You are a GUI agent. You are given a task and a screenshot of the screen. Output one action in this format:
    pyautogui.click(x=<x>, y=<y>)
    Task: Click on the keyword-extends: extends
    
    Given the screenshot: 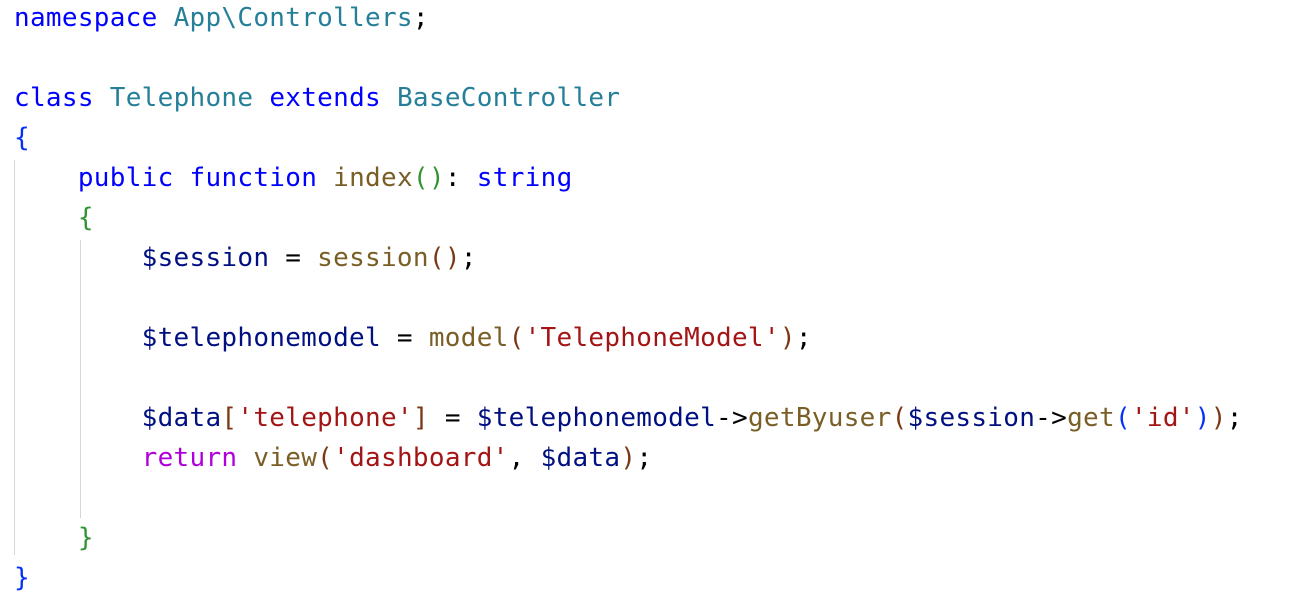 What is the action you would take?
    pyautogui.click(x=325, y=98)
    